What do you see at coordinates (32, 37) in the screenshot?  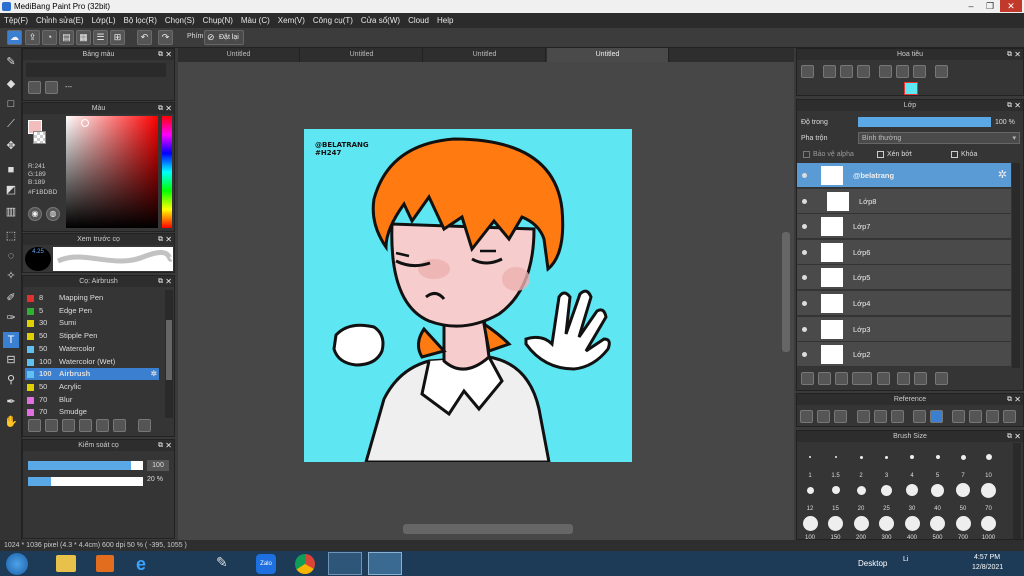 I see `export-icon: ⇪` at bounding box center [32, 37].